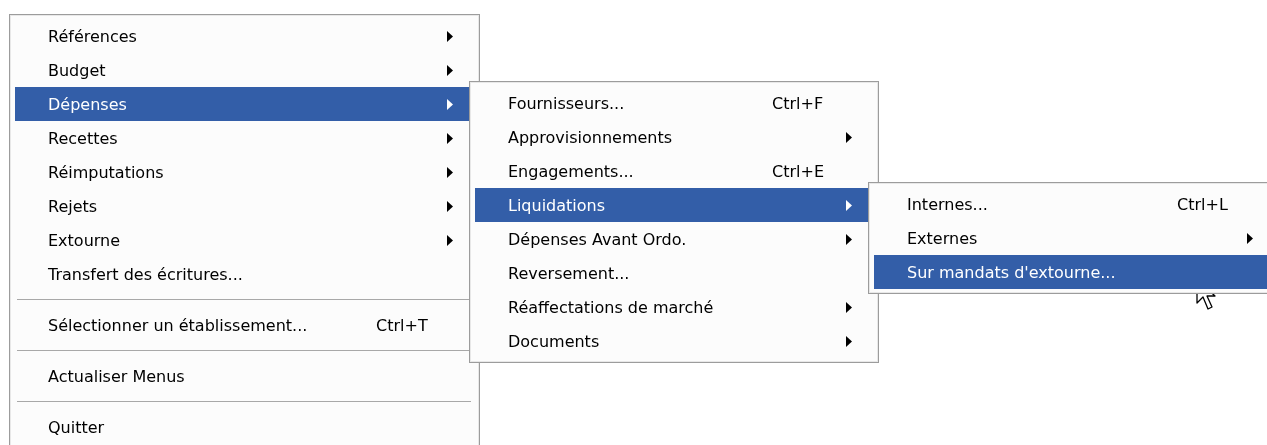  I want to click on menu-item: Réaffectations de marché, so click(671, 307).